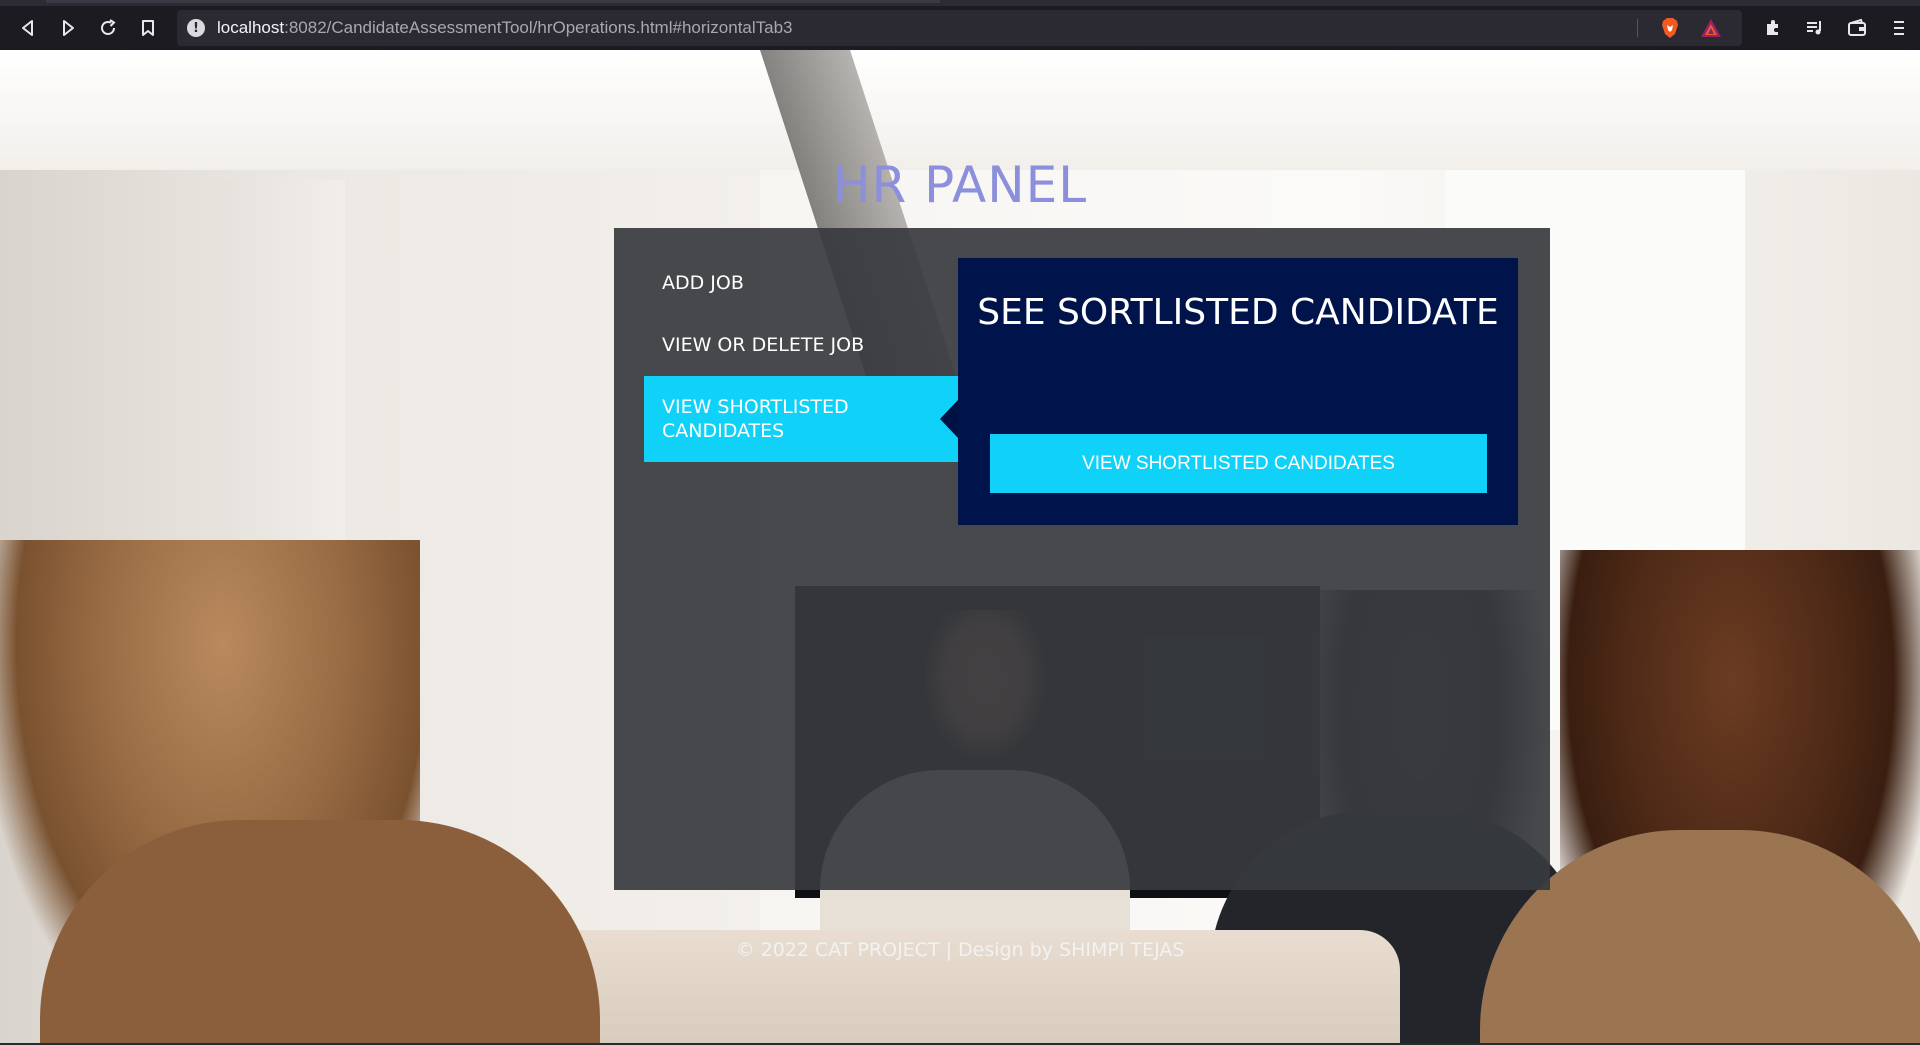 Image resolution: width=1920 pixels, height=1045 pixels. I want to click on active-tab-indicator, so click(493, 1).